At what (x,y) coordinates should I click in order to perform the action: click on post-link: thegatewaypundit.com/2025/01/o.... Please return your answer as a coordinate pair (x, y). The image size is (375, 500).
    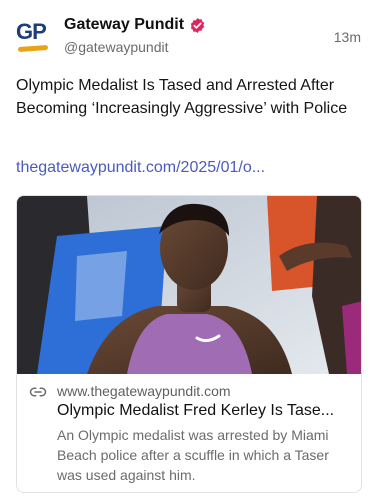
    Looking at the image, I should click on (187, 168).